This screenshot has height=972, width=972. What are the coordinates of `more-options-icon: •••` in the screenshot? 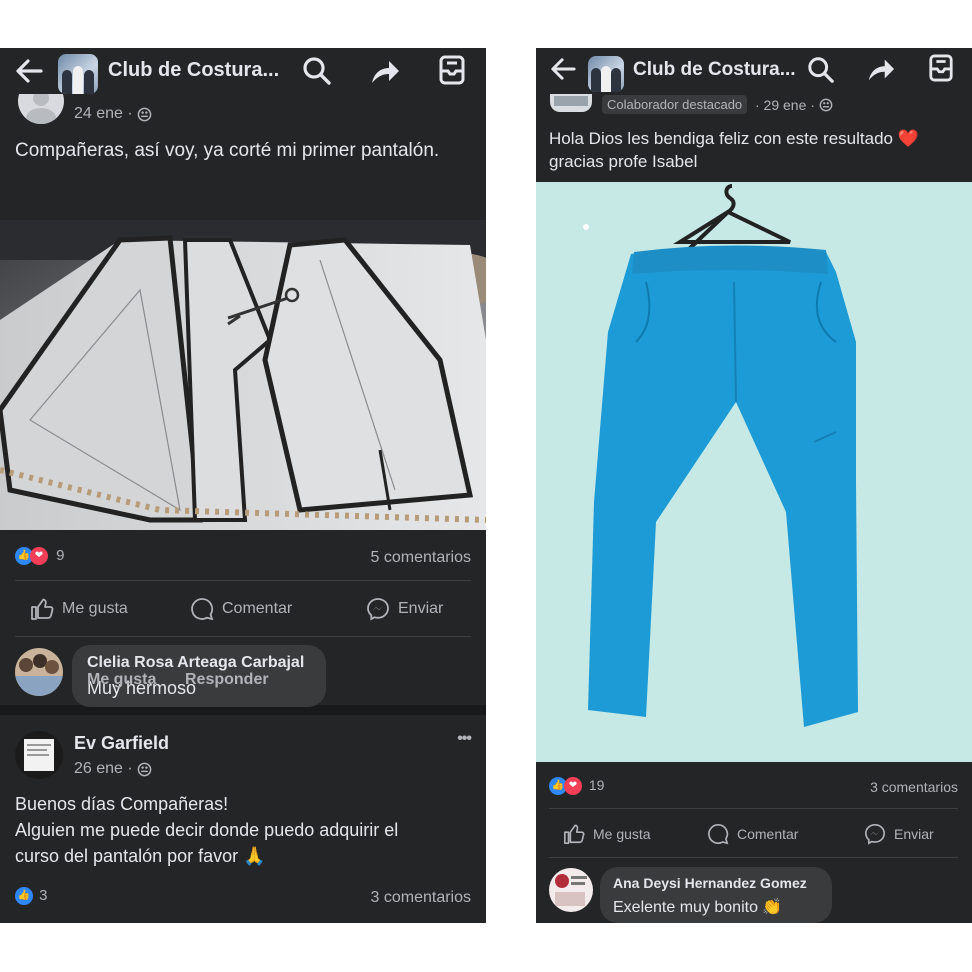 It's located at (464, 739).